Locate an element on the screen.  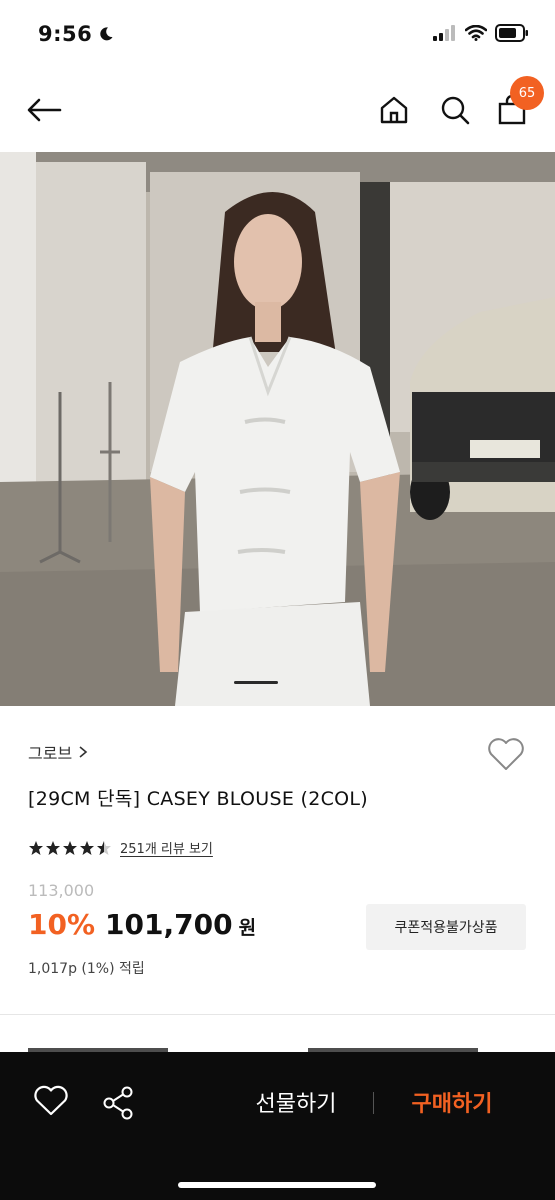
status-time: 9:56 is located at coordinates (76, 34).